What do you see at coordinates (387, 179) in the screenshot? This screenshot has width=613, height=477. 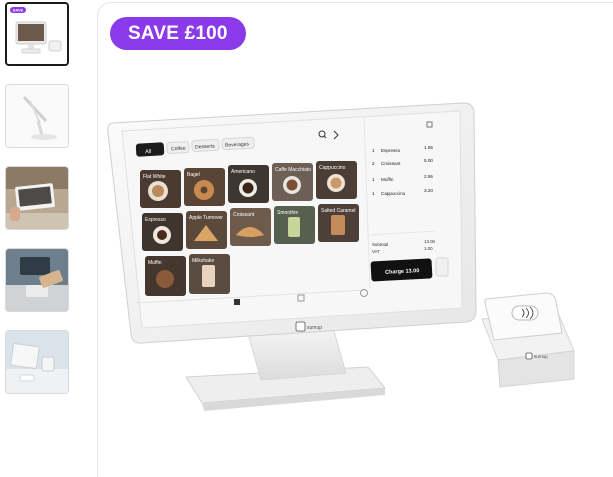 I see `order-item: Muffin` at bounding box center [387, 179].